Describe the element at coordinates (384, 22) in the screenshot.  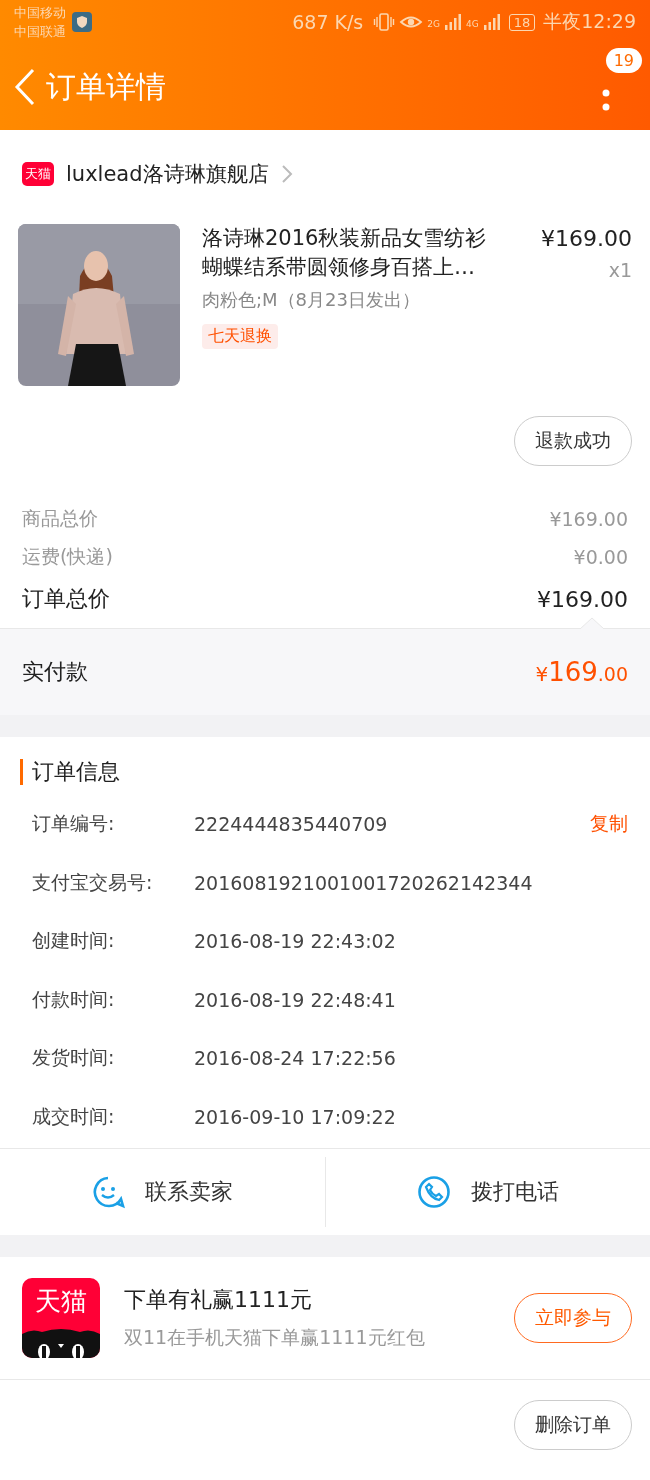
I see `vibrate-icon` at that location.